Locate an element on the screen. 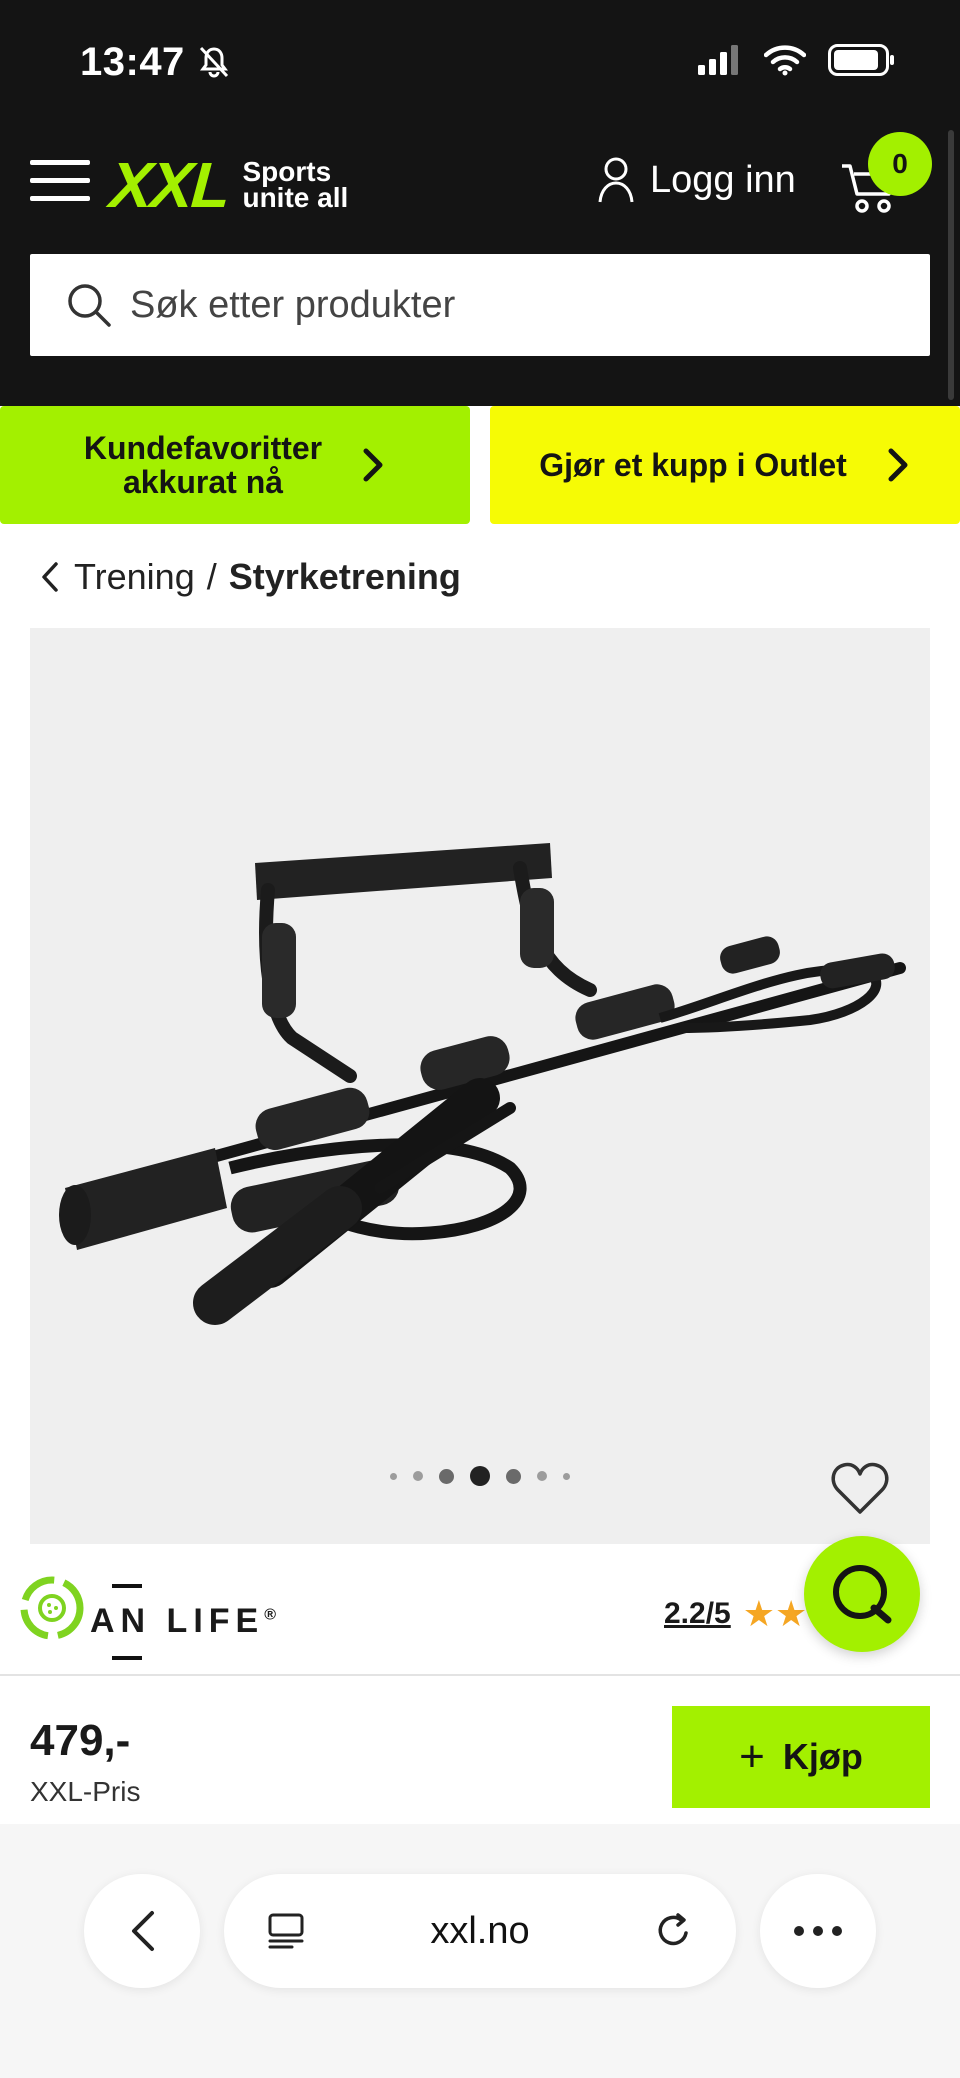  promo-customer-favorites: Kundefavoritter akkurat nå is located at coordinates (235, 465).